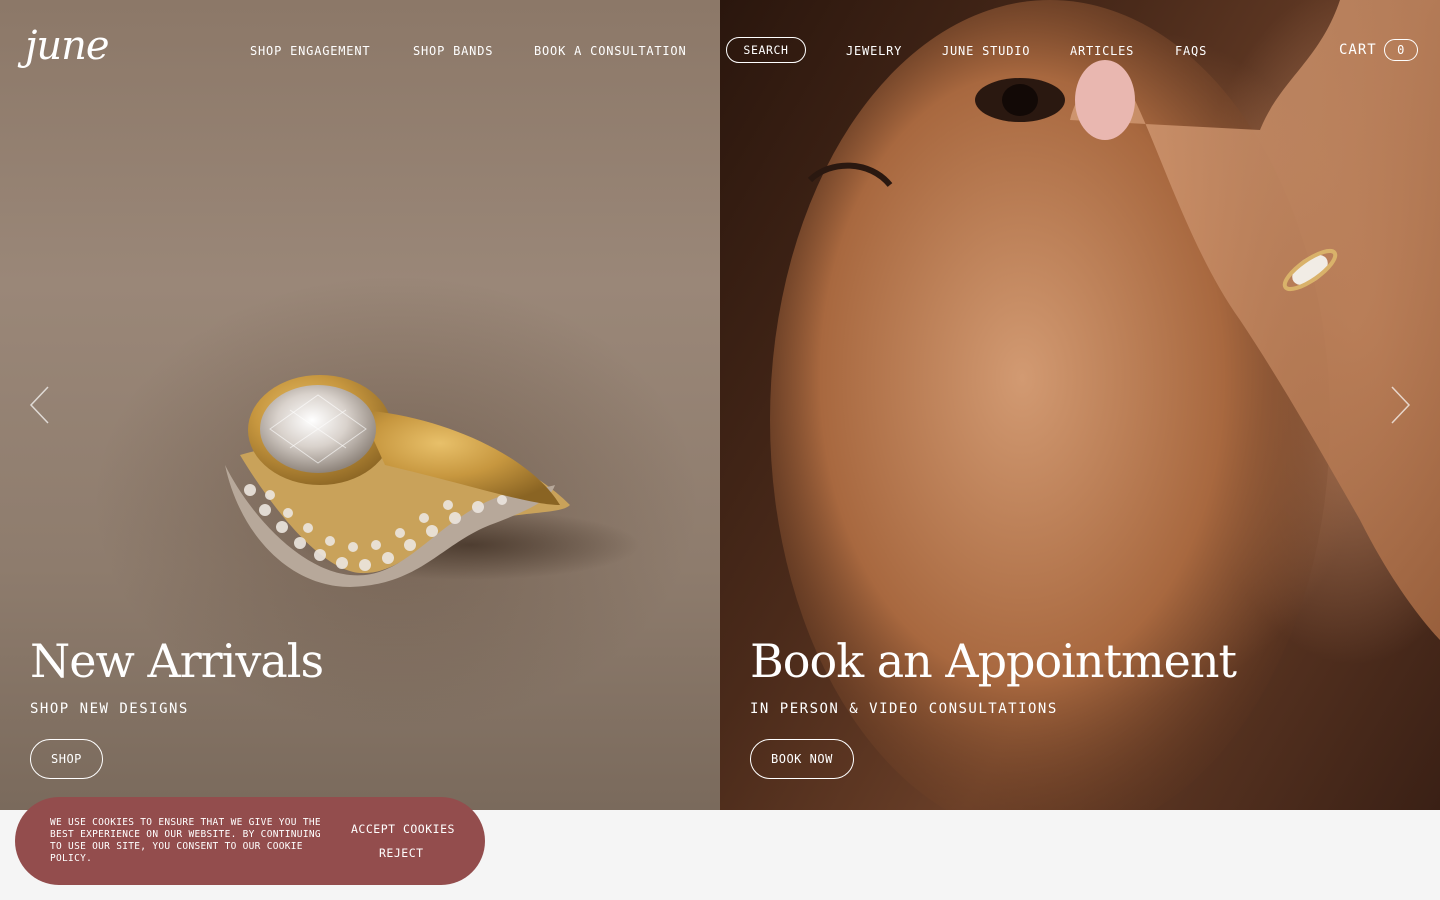  I want to click on shop-button: SHOP, so click(66, 759).